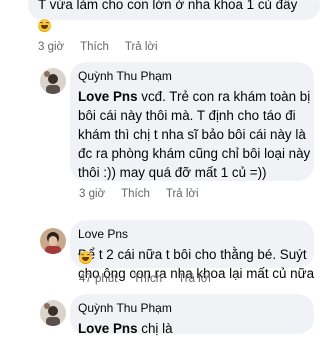 This screenshot has width=320, height=338. I want to click on comment-line: khám thì chị t nha sĩ bảo bôi cái này là, so click(192, 134).